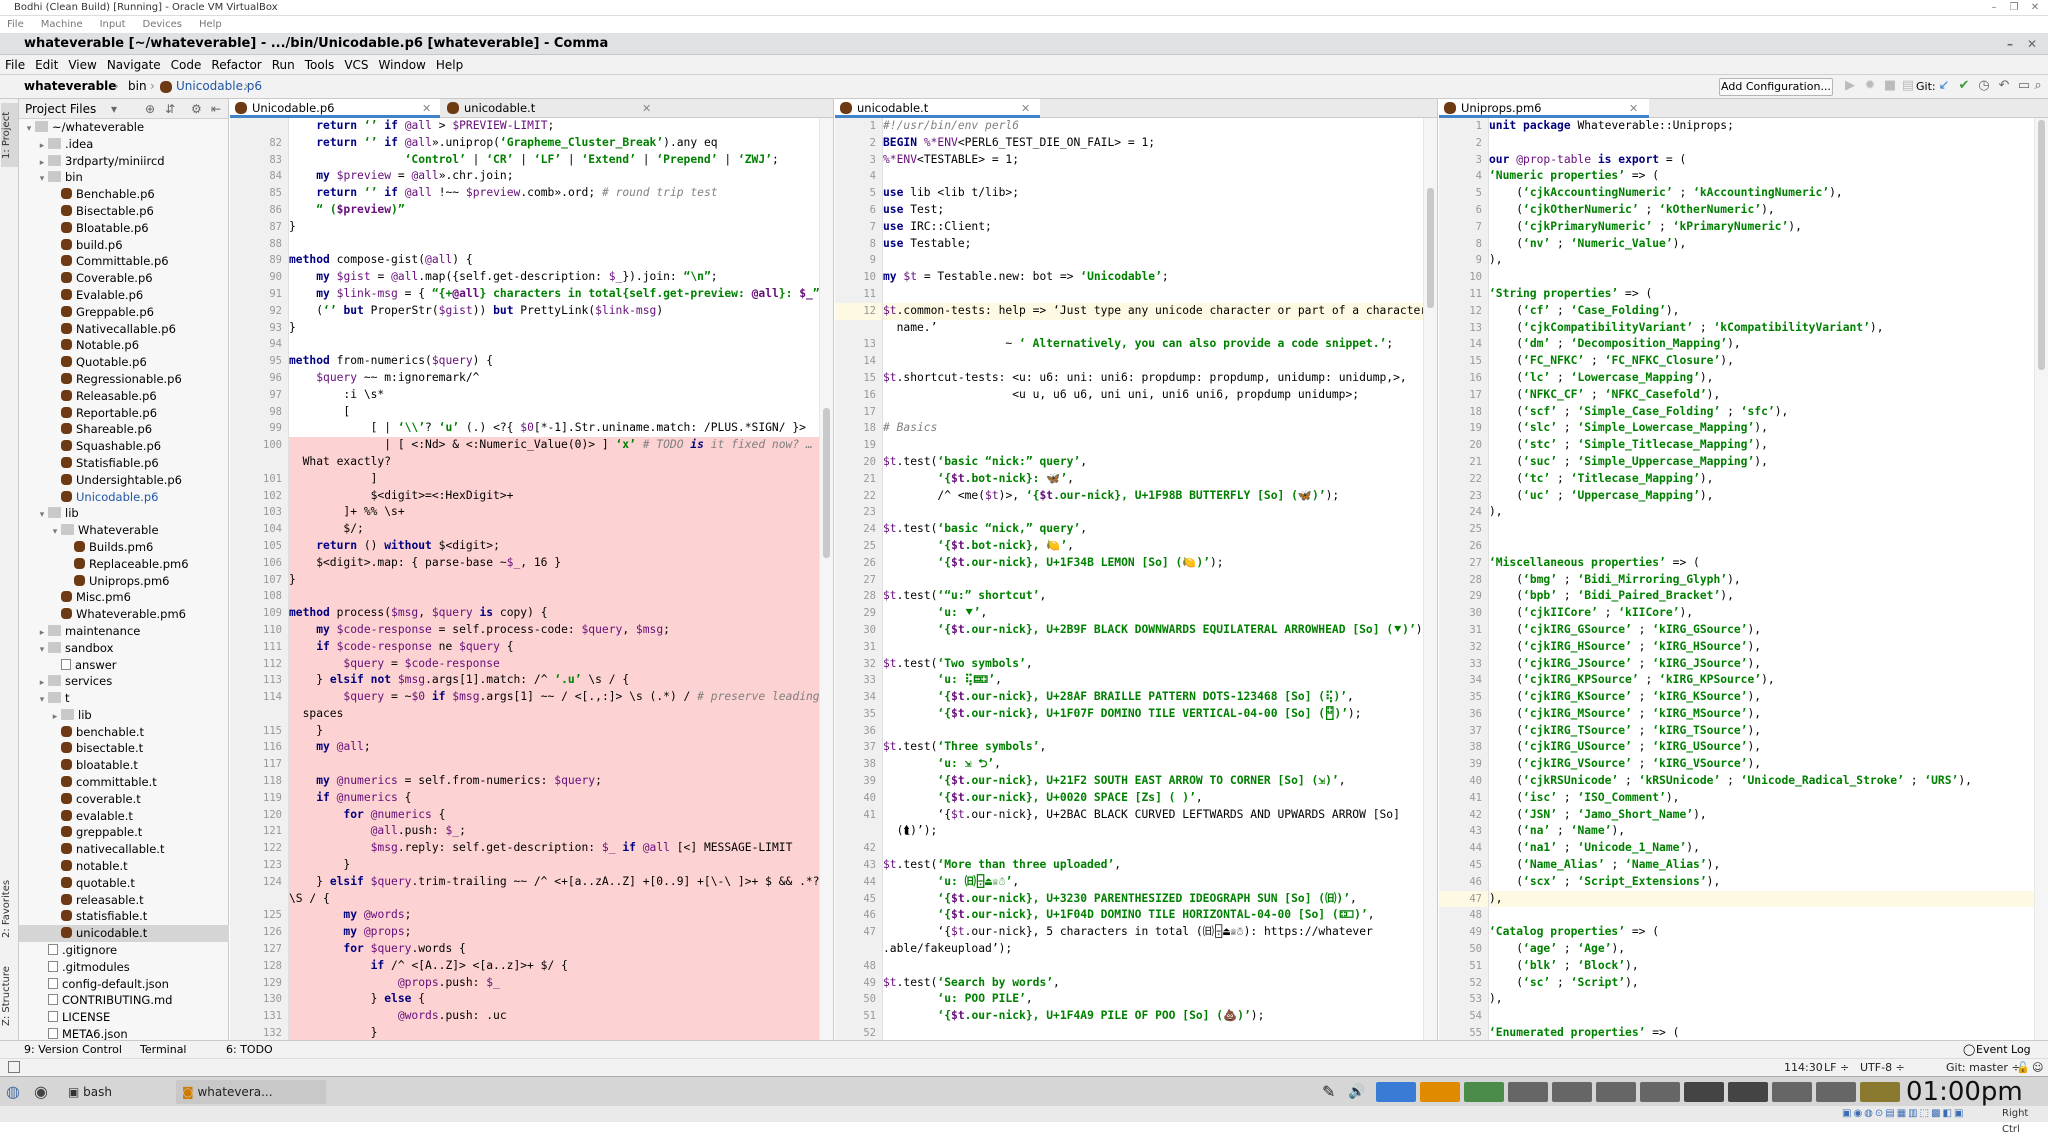  Describe the element at coordinates (1903, 1114) in the screenshot. I see `vbox-device-icons: ▣◉◍⊙▤▦▥⬚▩◧▣` at that location.